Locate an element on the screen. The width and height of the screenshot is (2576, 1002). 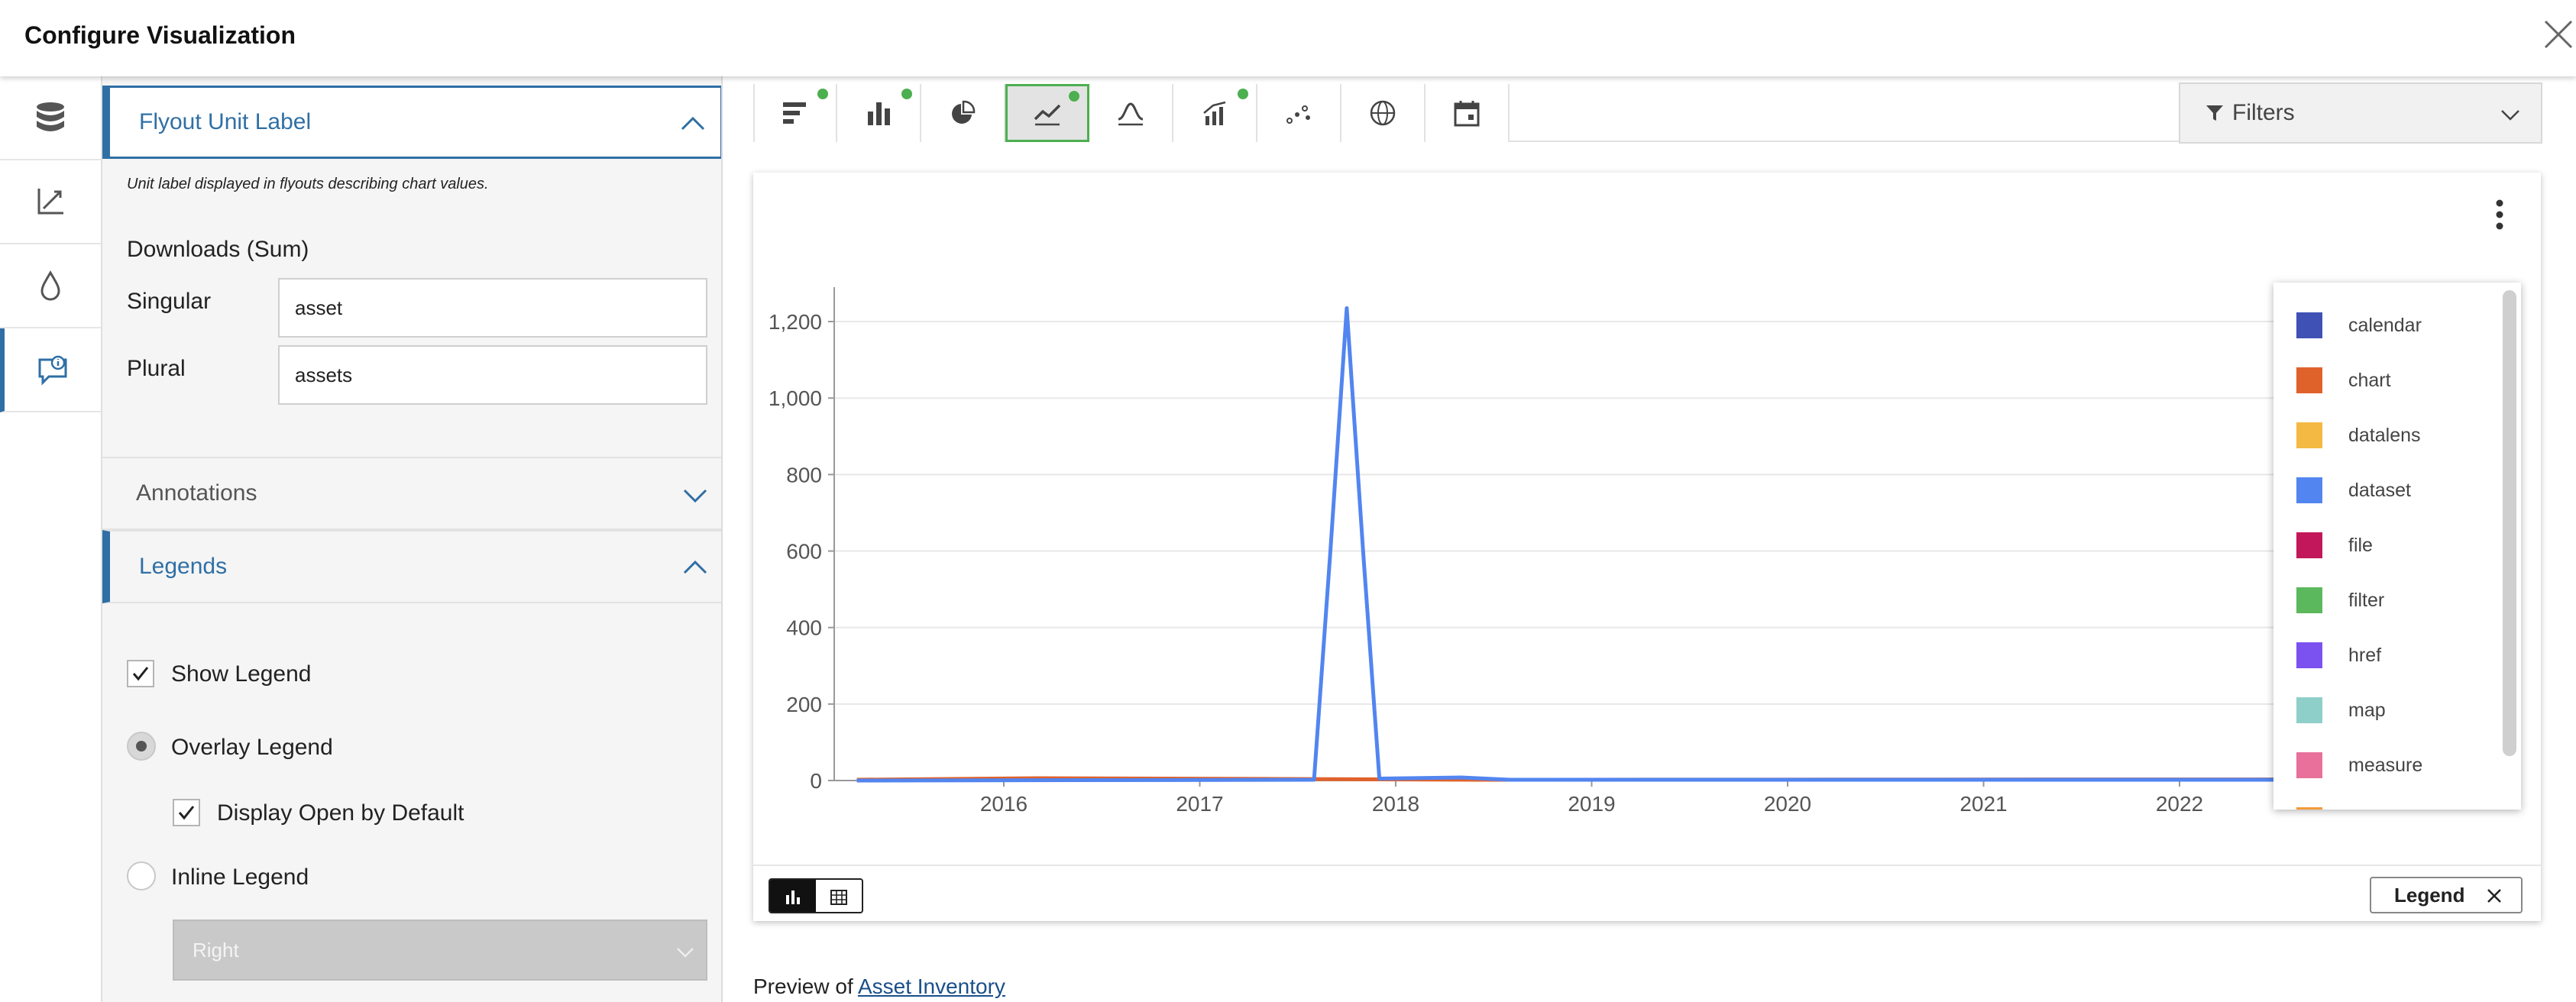
legend-scrollbar is located at coordinates (2509, 523).